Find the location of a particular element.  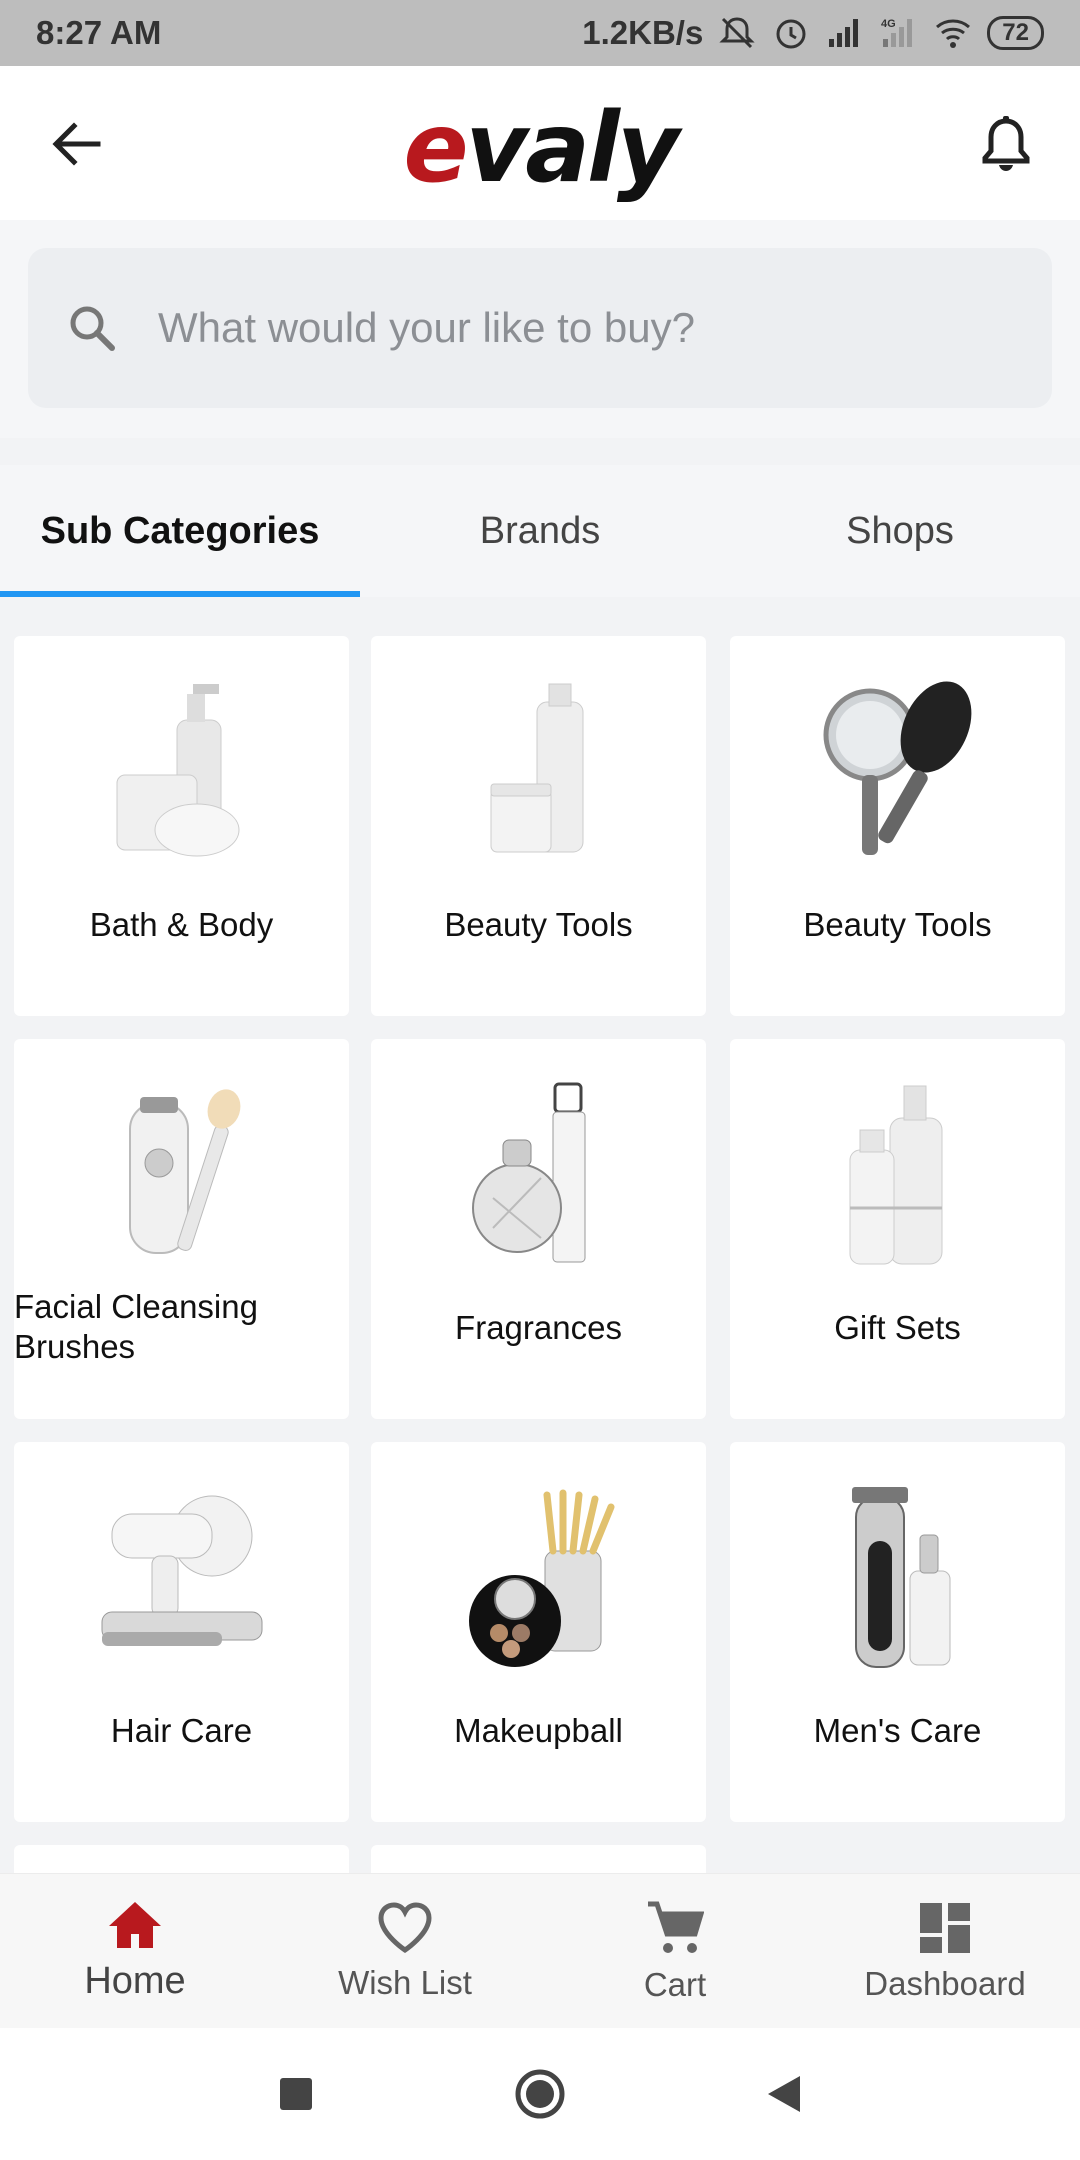

search-bar is located at coordinates (540, 328).